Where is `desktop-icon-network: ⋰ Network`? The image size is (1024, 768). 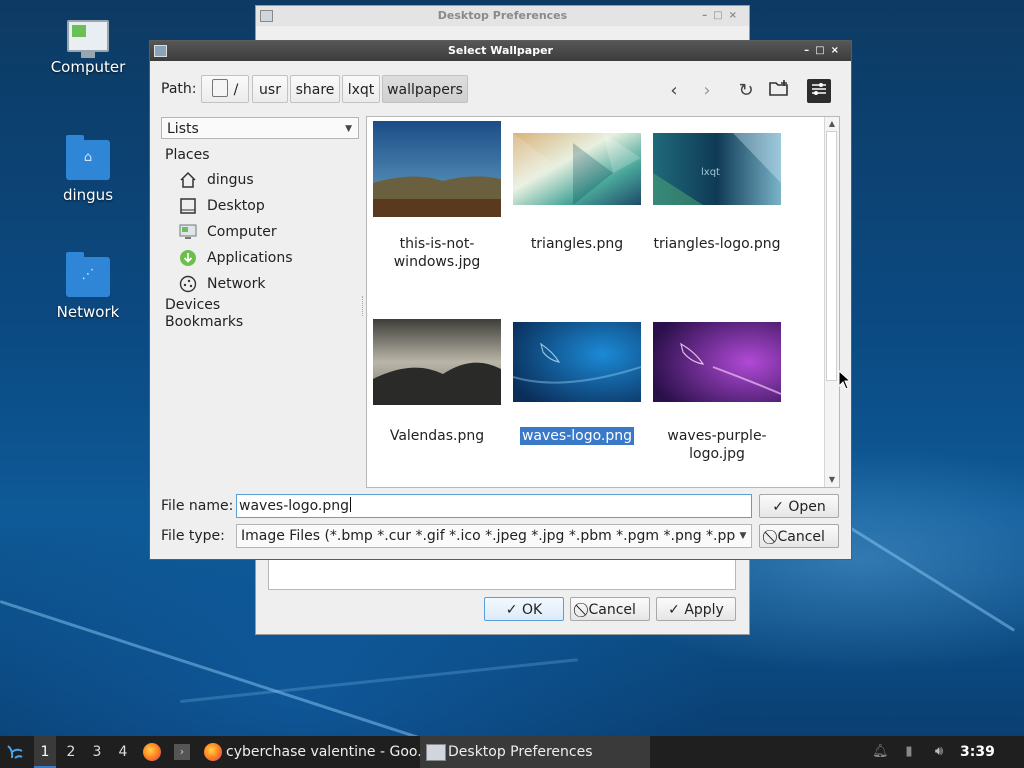 desktop-icon-network: ⋰ Network is located at coordinates (88, 286).